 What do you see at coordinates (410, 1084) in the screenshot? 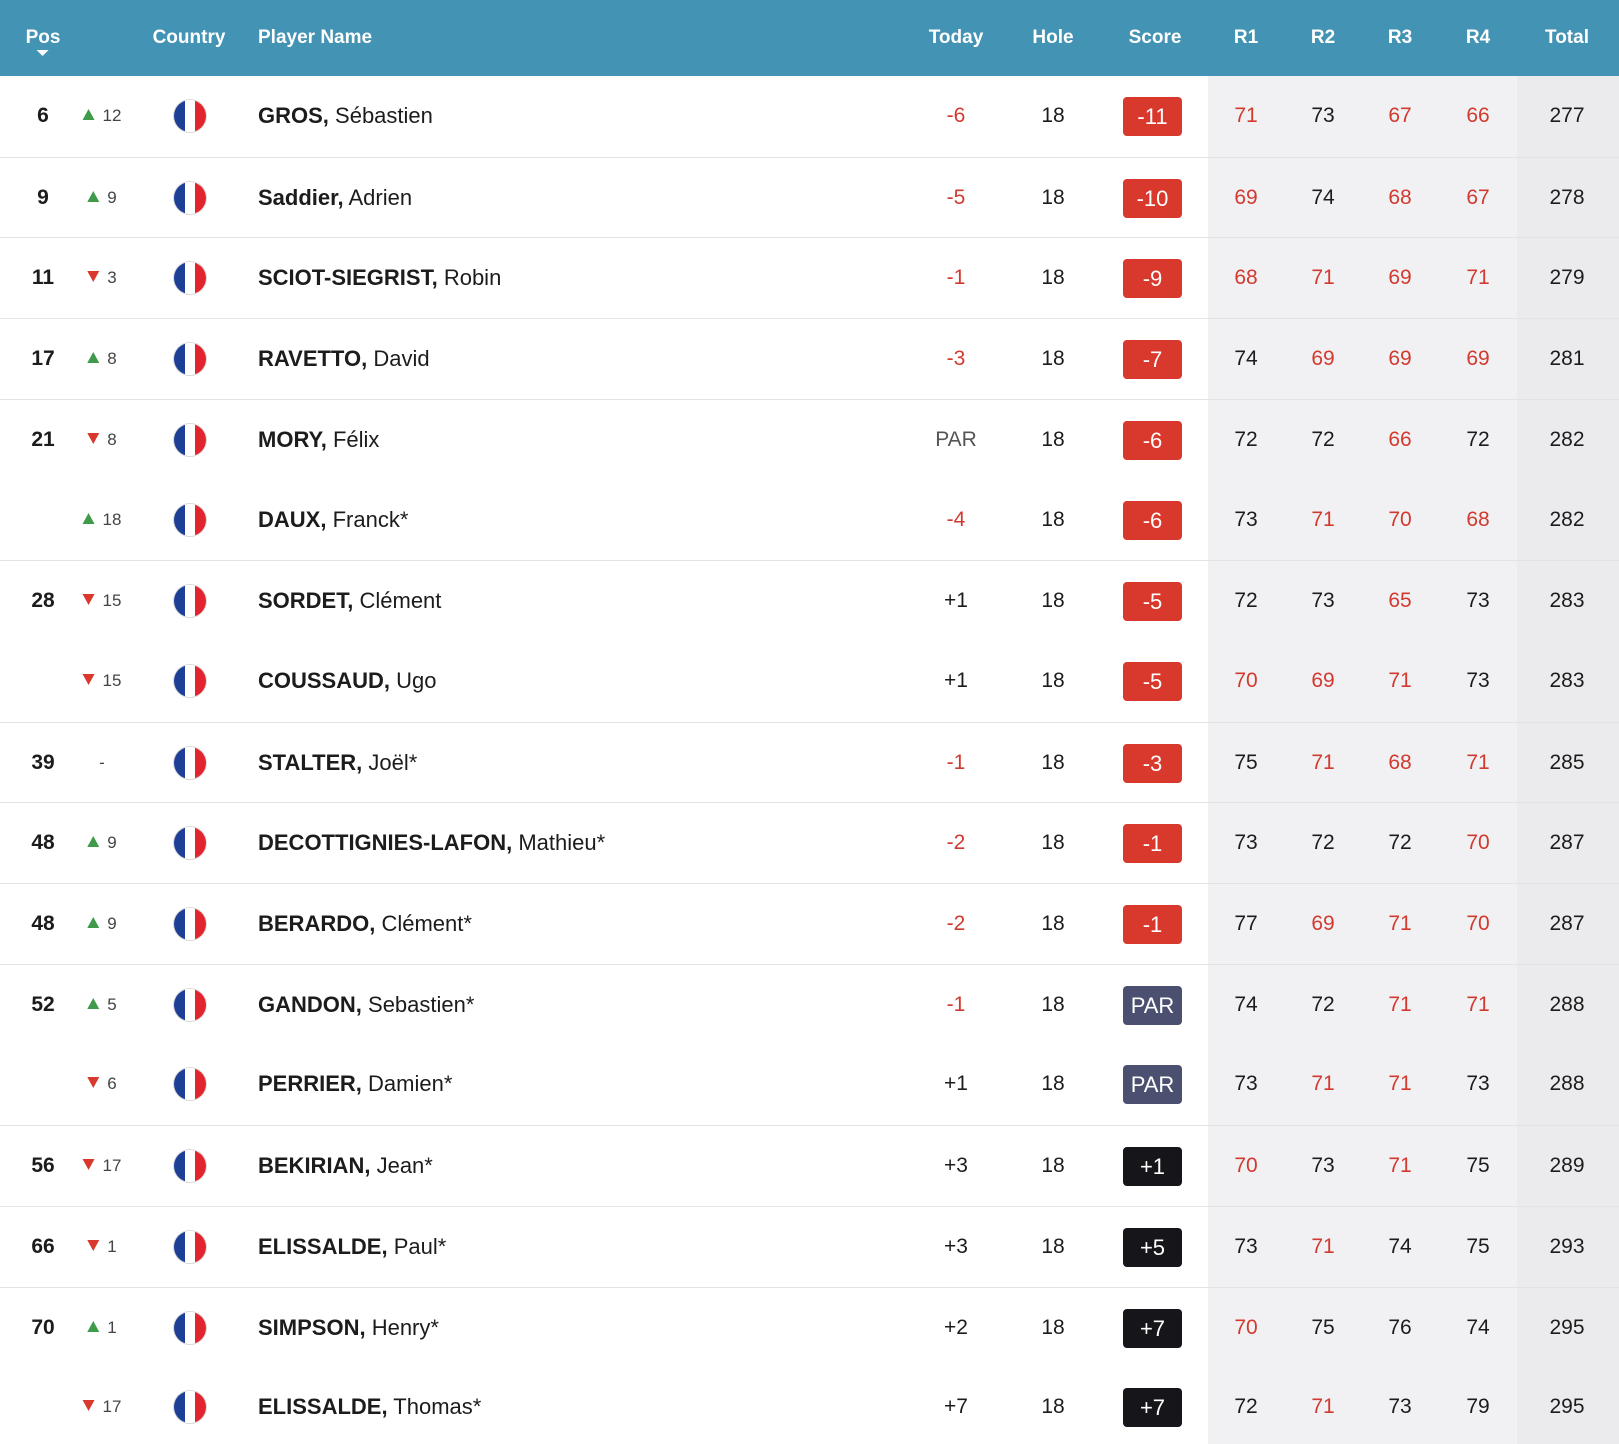
I see `player-first-name: Damien*` at bounding box center [410, 1084].